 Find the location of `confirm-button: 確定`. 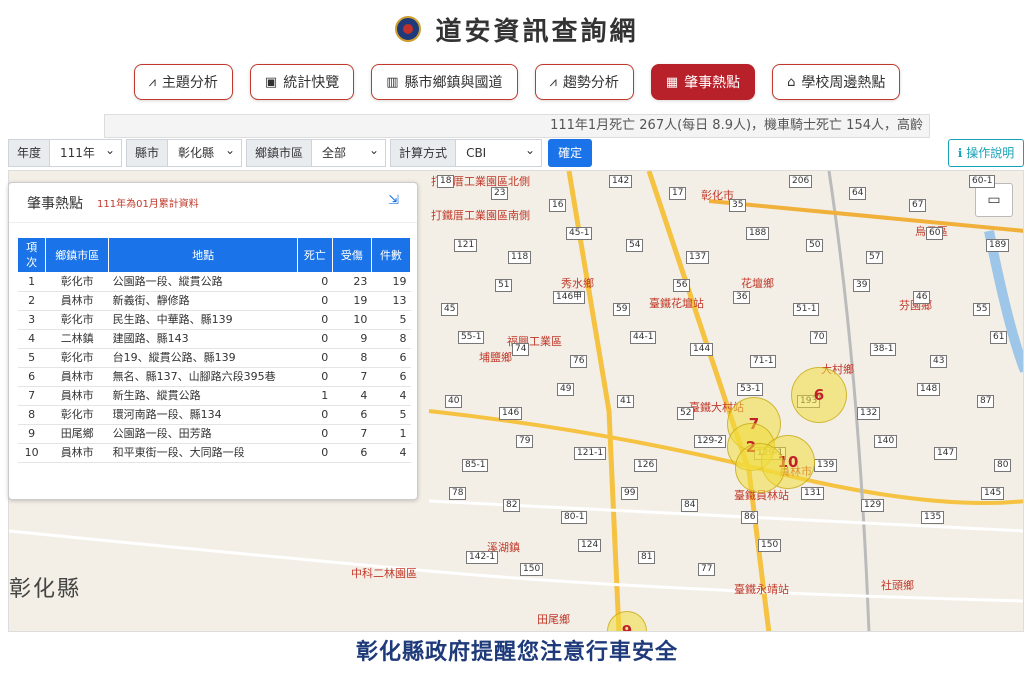

confirm-button: 確定 is located at coordinates (570, 153).